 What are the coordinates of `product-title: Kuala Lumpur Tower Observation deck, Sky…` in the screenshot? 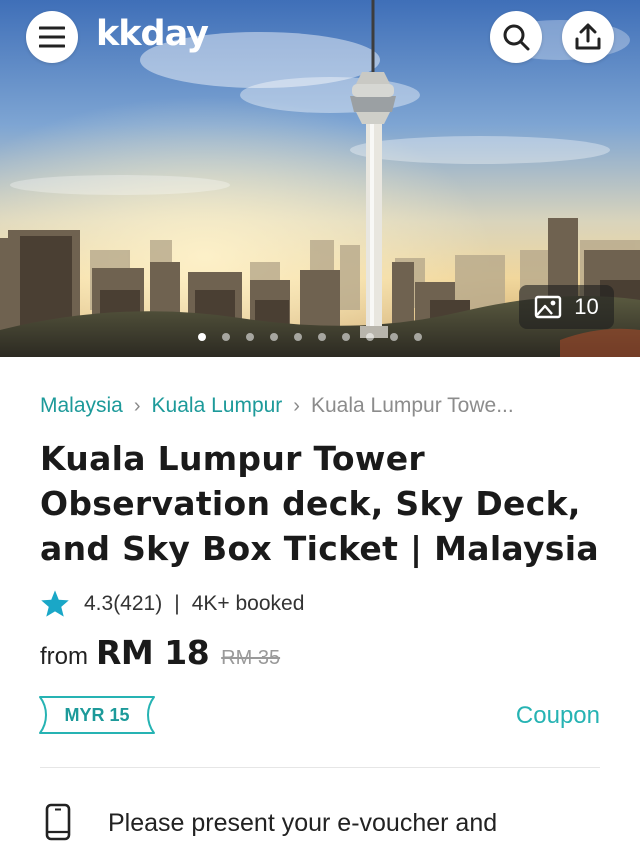 It's located at (319, 503).